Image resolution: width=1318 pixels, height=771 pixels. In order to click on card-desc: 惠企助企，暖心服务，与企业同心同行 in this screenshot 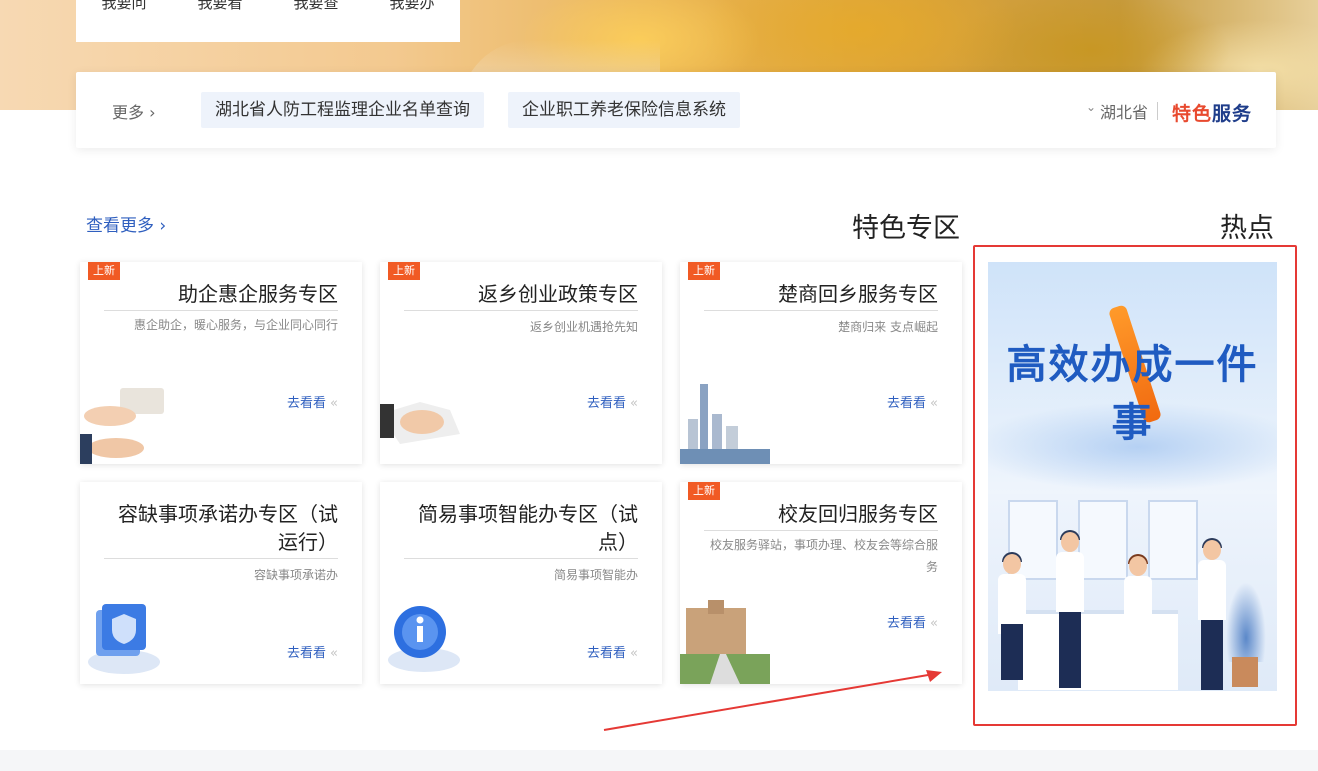, I will do `click(235, 325)`.